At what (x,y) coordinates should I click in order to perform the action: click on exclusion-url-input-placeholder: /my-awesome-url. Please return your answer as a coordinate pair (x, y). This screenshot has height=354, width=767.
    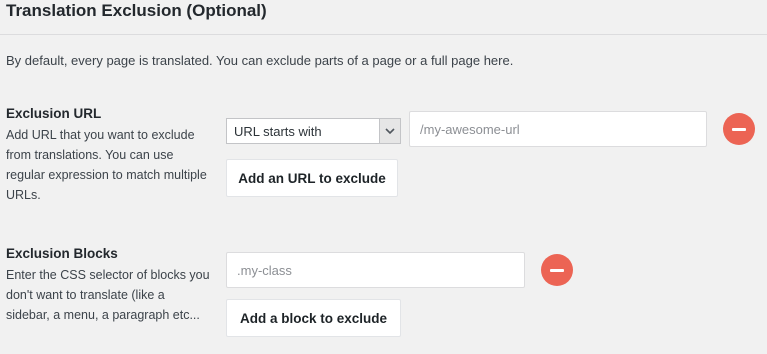
    Looking at the image, I should click on (470, 129).